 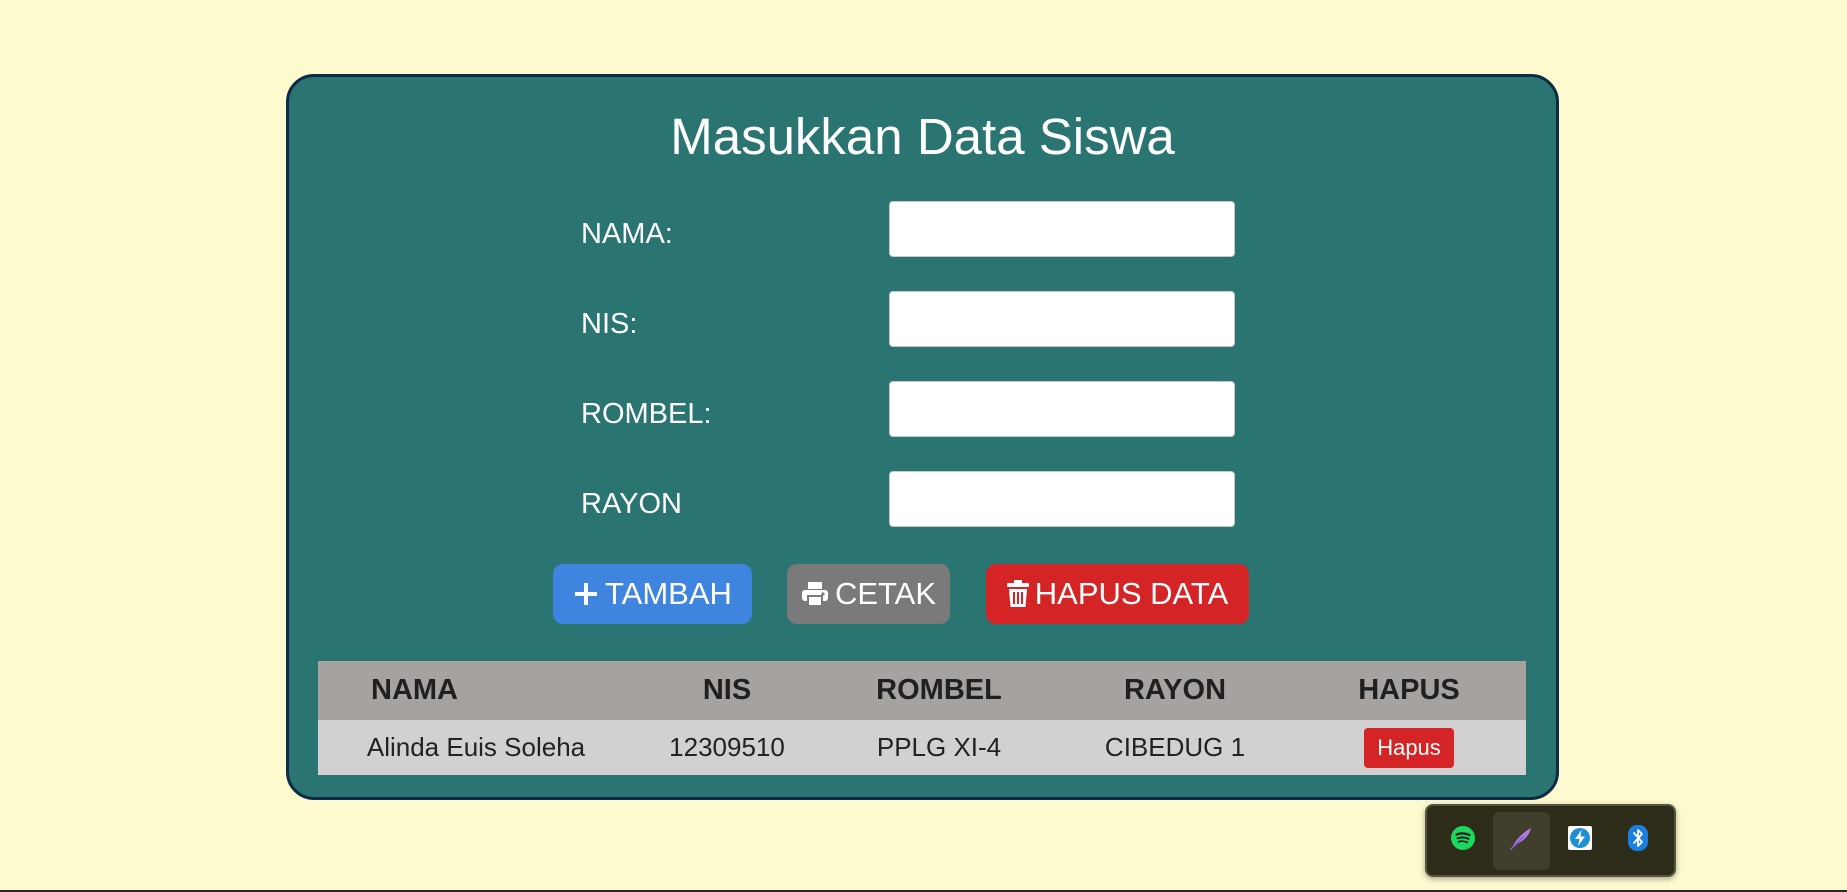 I want to click on add-button-label: TAMBAH, so click(x=668, y=593).